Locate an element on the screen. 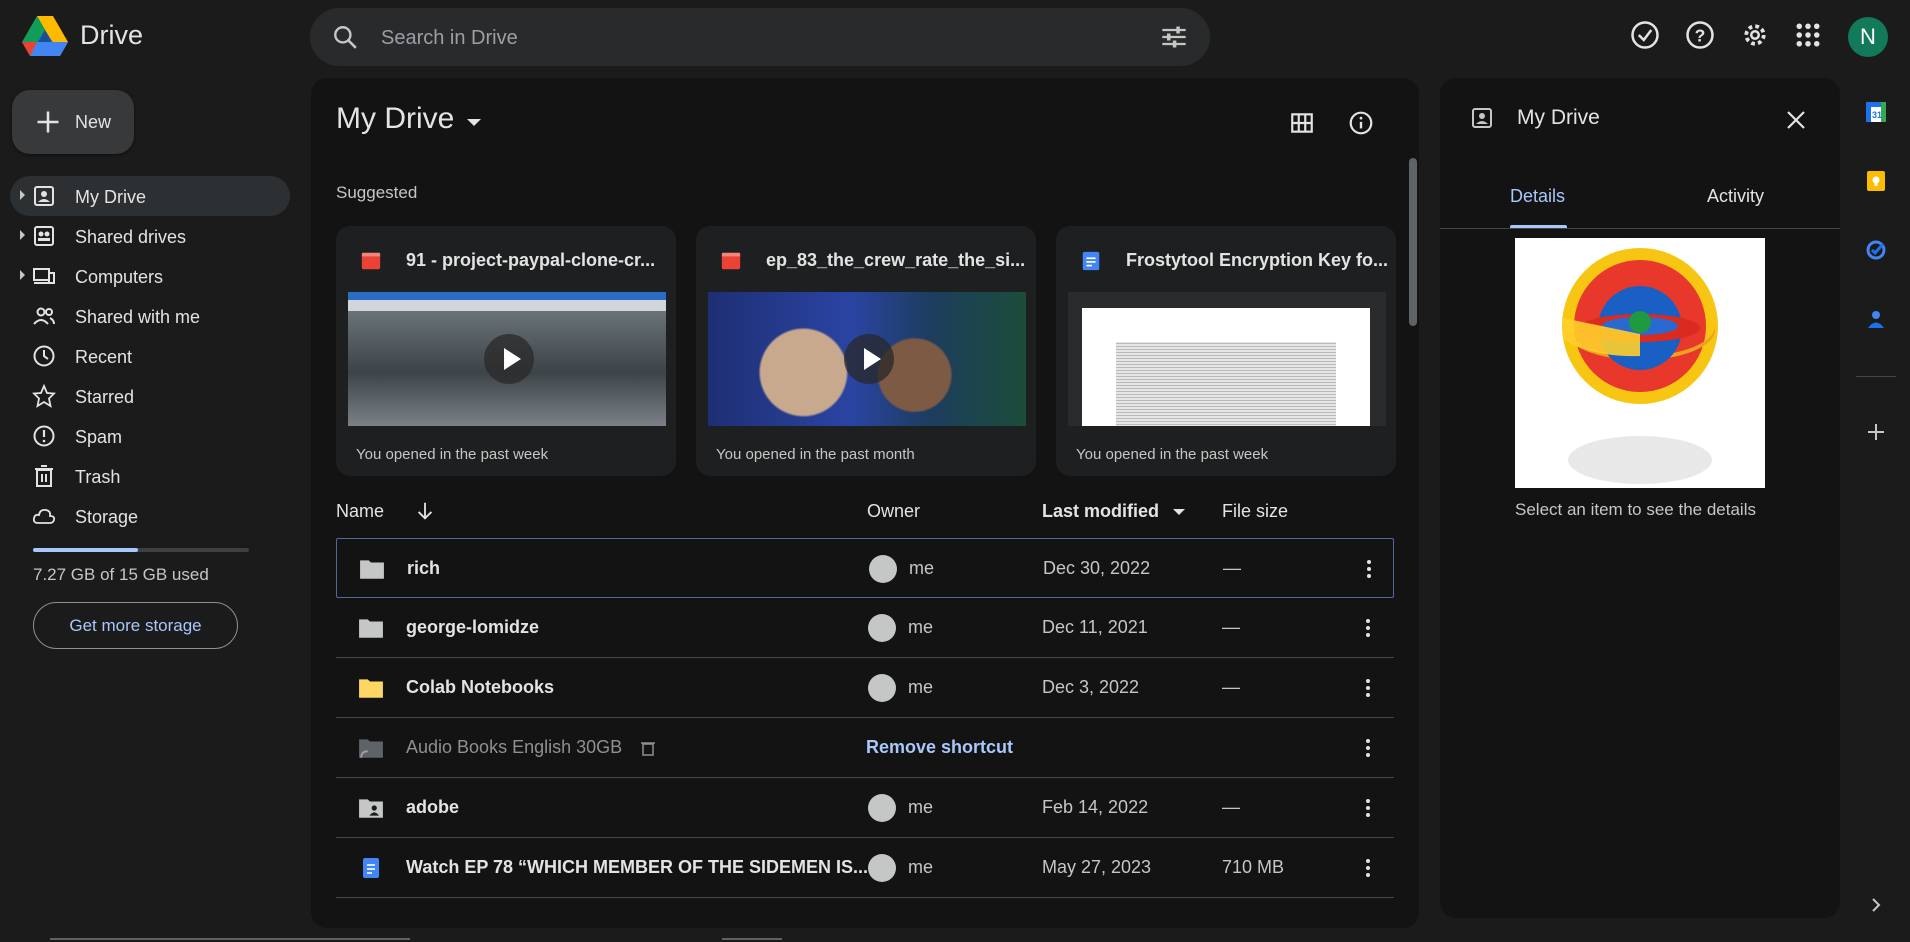  sidebar-item-label: Computers is located at coordinates (119, 277).